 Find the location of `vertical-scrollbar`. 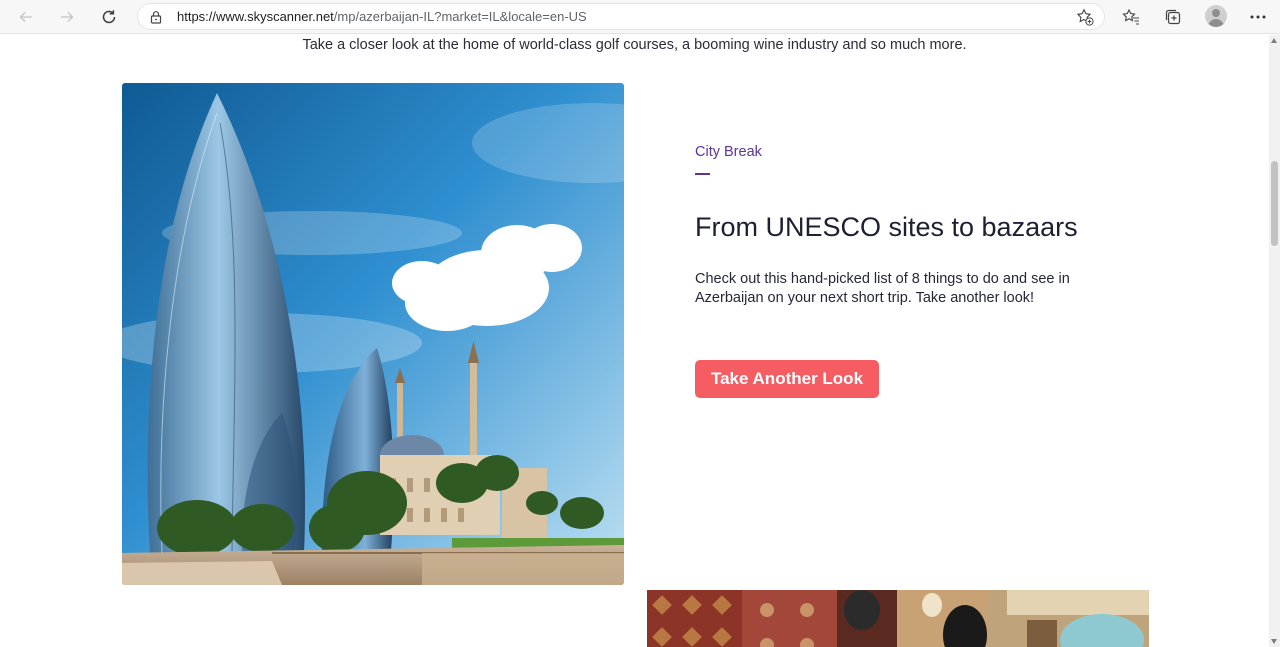

vertical-scrollbar is located at coordinates (1274, 341).